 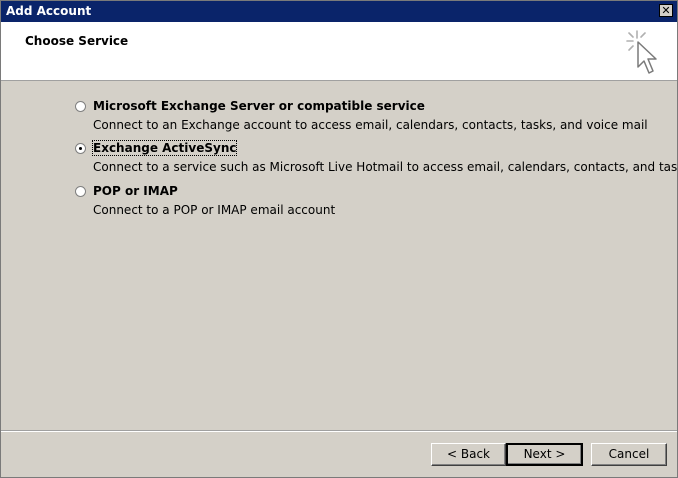 What do you see at coordinates (135, 191) in the screenshot?
I see `pop-imap-label: POP or IMAP` at bounding box center [135, 191].